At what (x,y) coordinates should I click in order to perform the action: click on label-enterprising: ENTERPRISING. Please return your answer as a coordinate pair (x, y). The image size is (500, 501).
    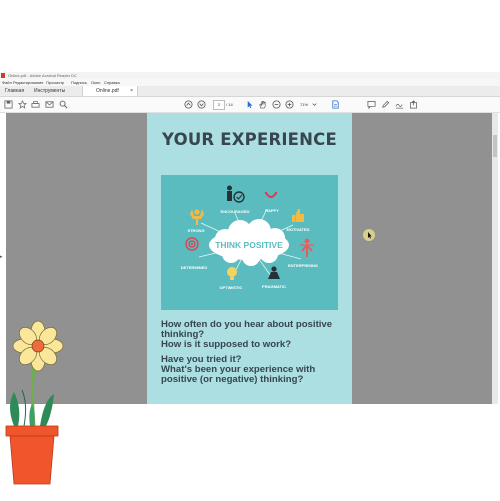
    Looking at the image, I should click on (303, 265).